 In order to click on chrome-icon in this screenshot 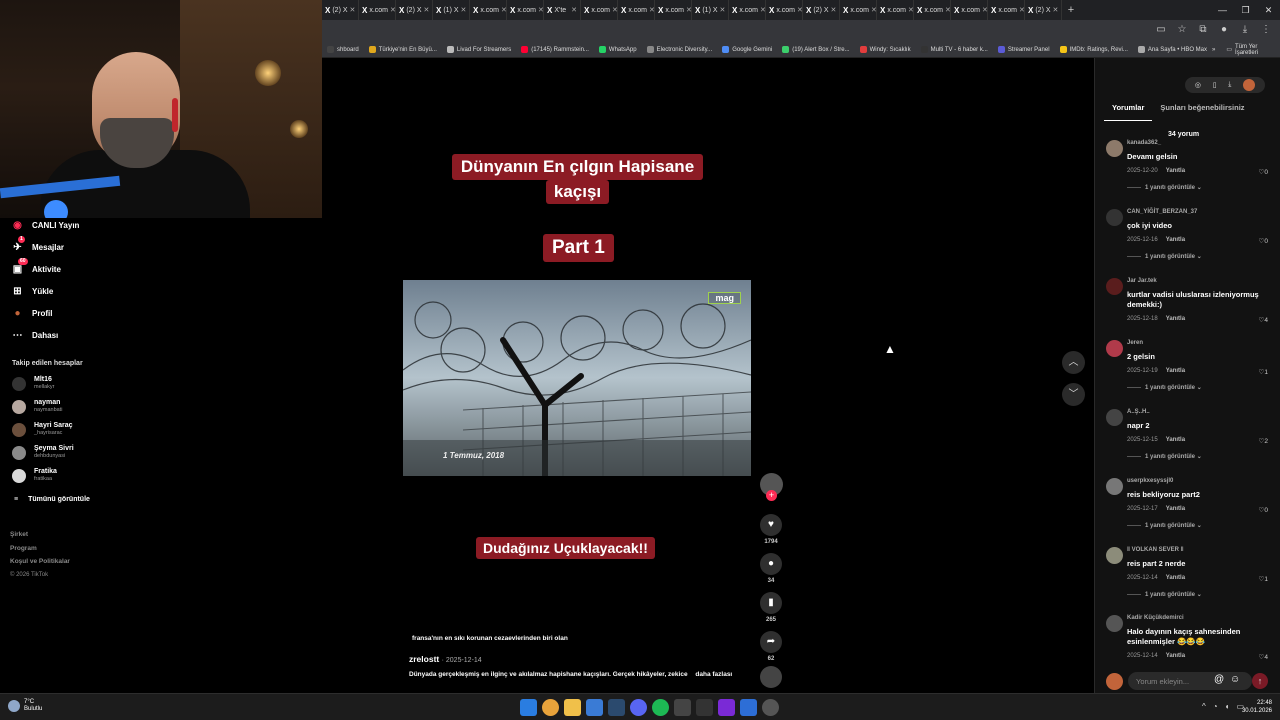, I will do `click(550, 707)`.